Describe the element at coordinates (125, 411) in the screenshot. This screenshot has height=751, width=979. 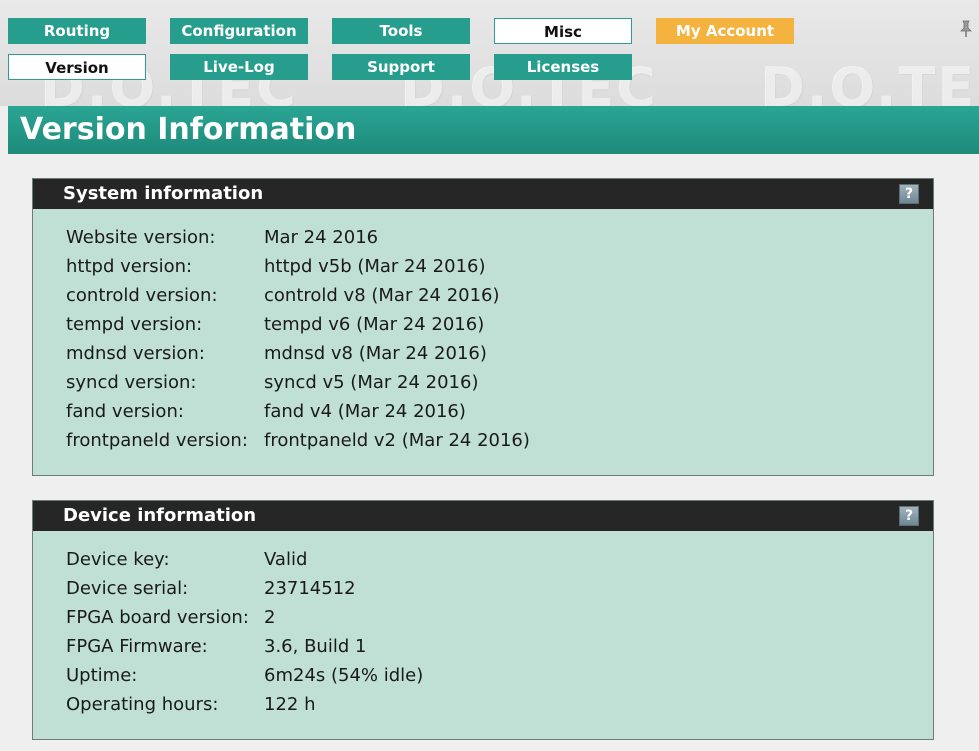
I see `info-label: fand version:` at that location.